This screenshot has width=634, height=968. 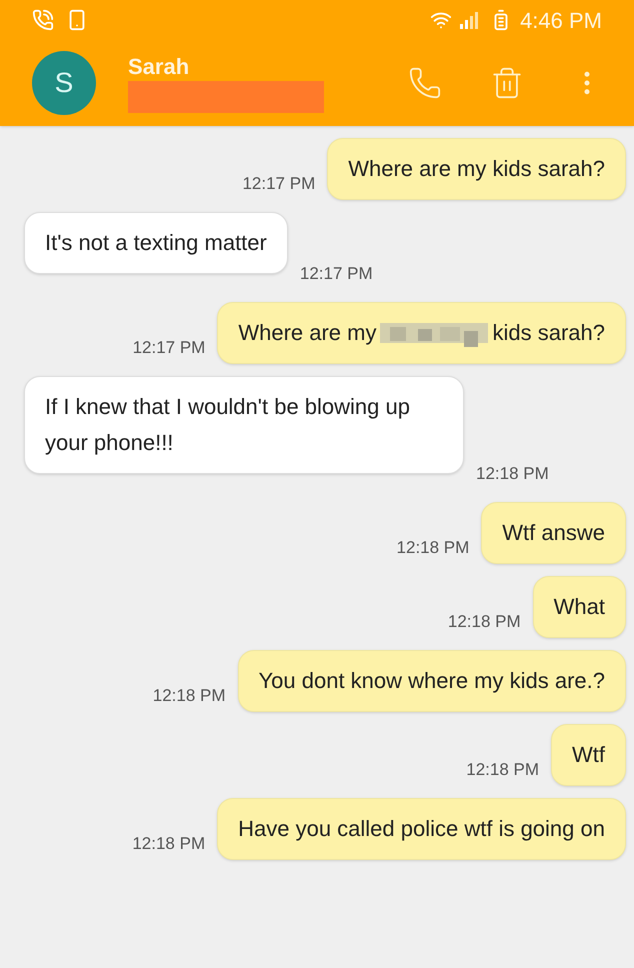 I want to click on message-bubble: Have you called police wtf is going on, so click(x=421, y=829).